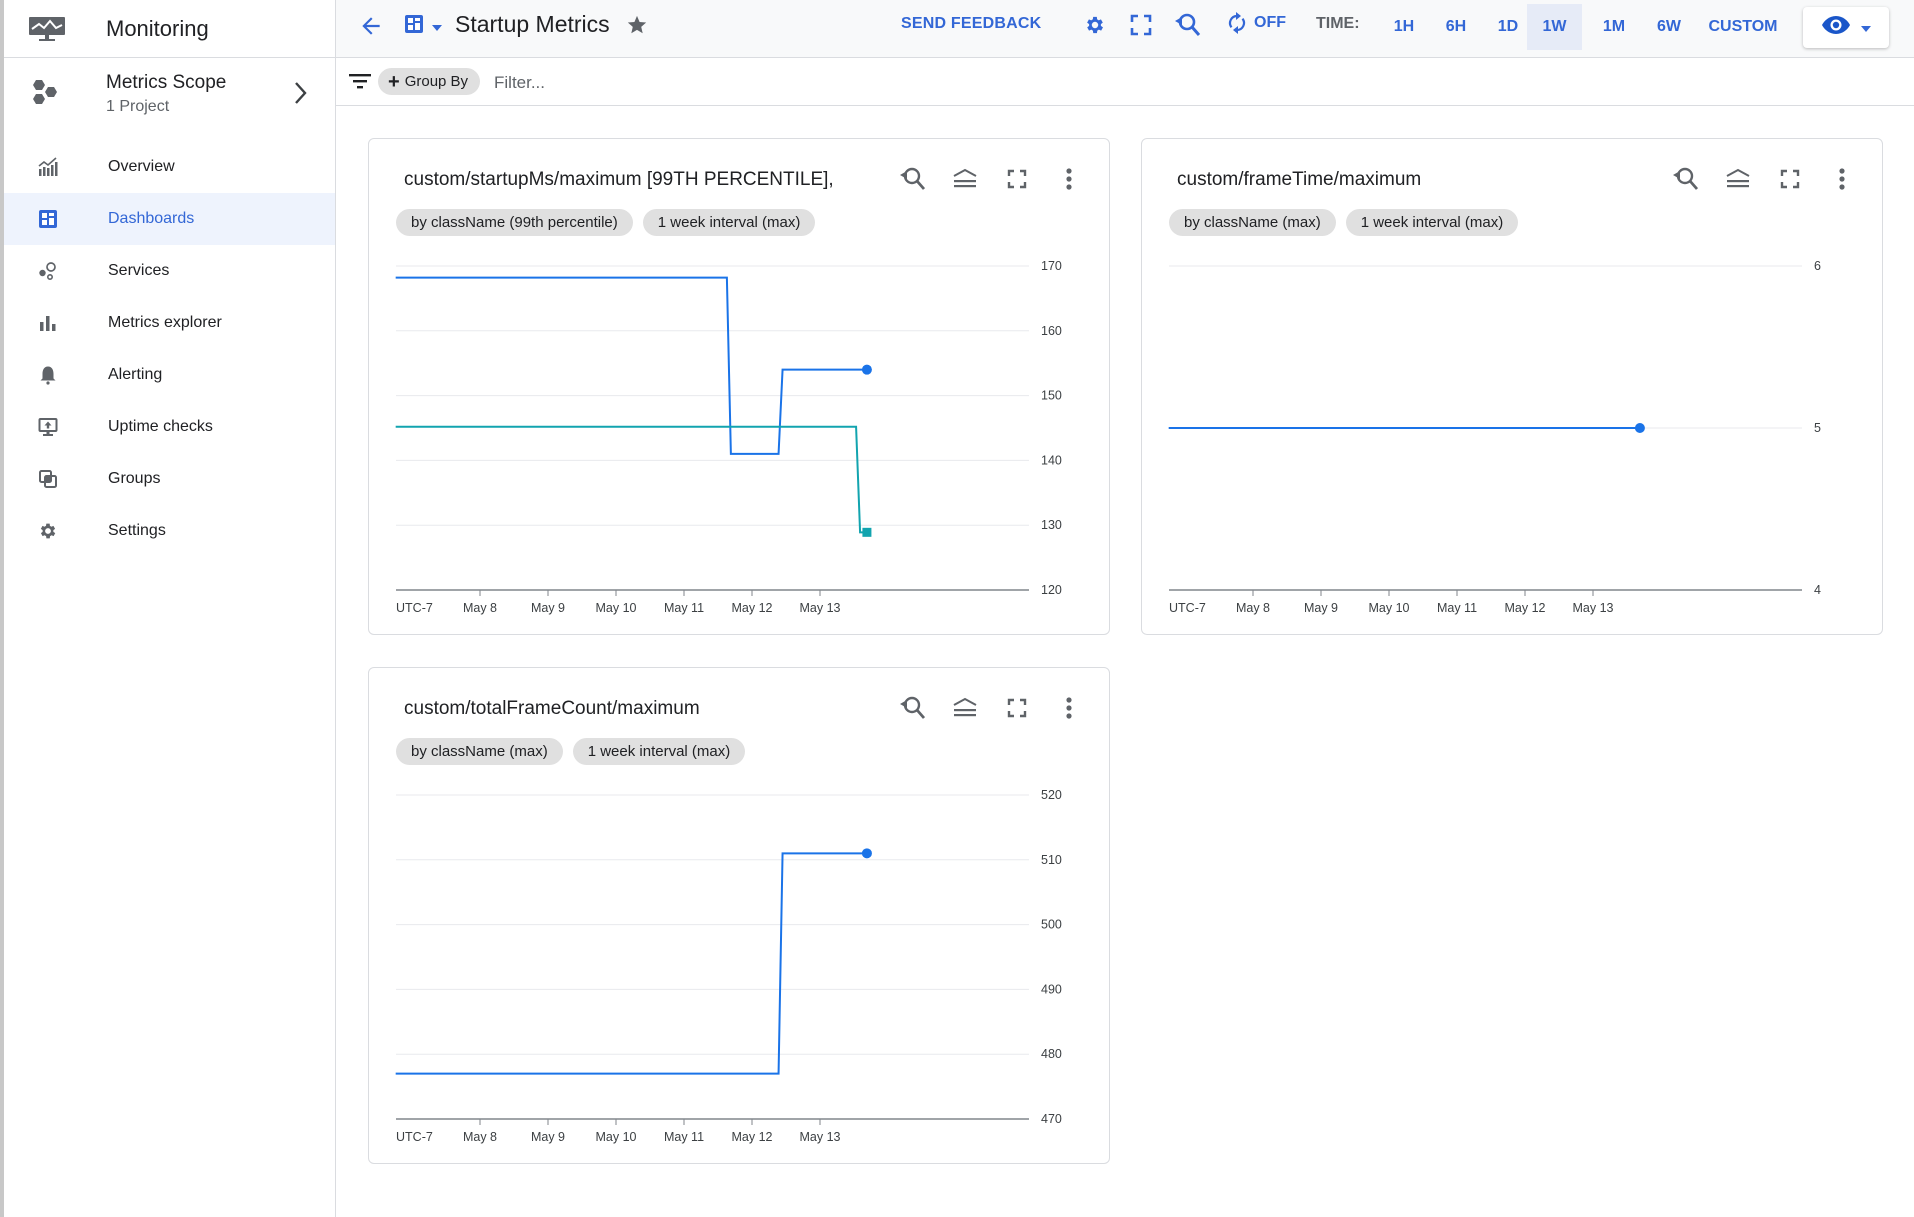 Image resolution: width=1914 pixels, height=1217 pixels. Describe the element at coordinates (1457, 608) in the screenshot. I see `x-tick-label: May 11` at that location.